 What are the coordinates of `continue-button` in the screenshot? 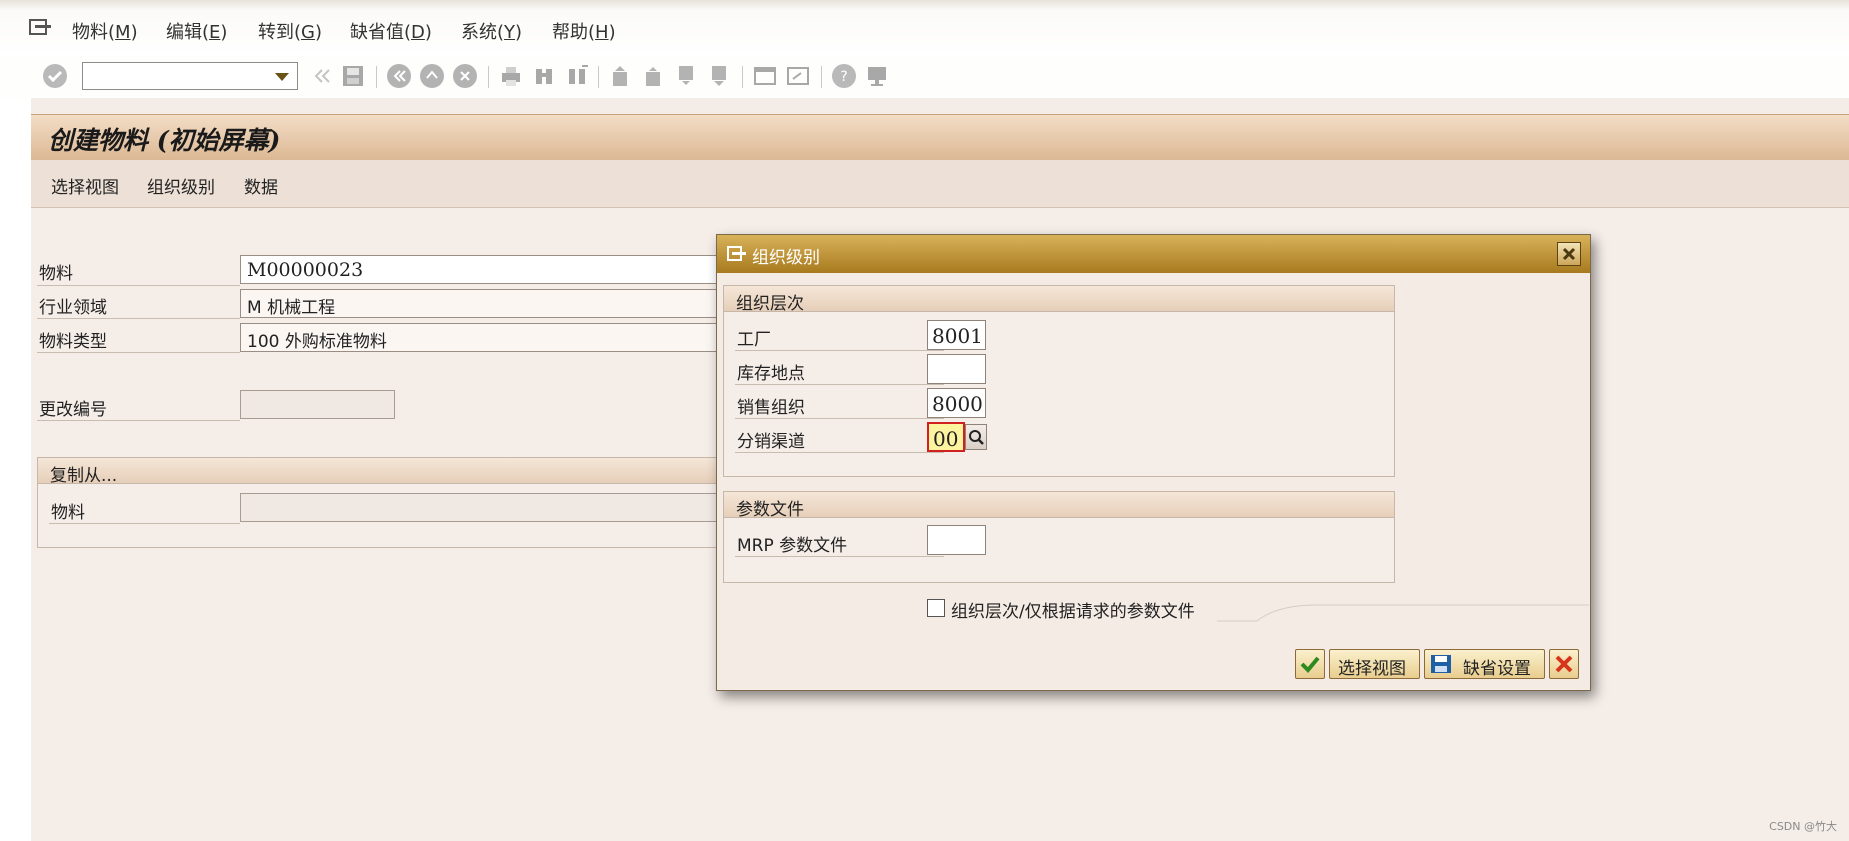 It's located at (1310, 664).